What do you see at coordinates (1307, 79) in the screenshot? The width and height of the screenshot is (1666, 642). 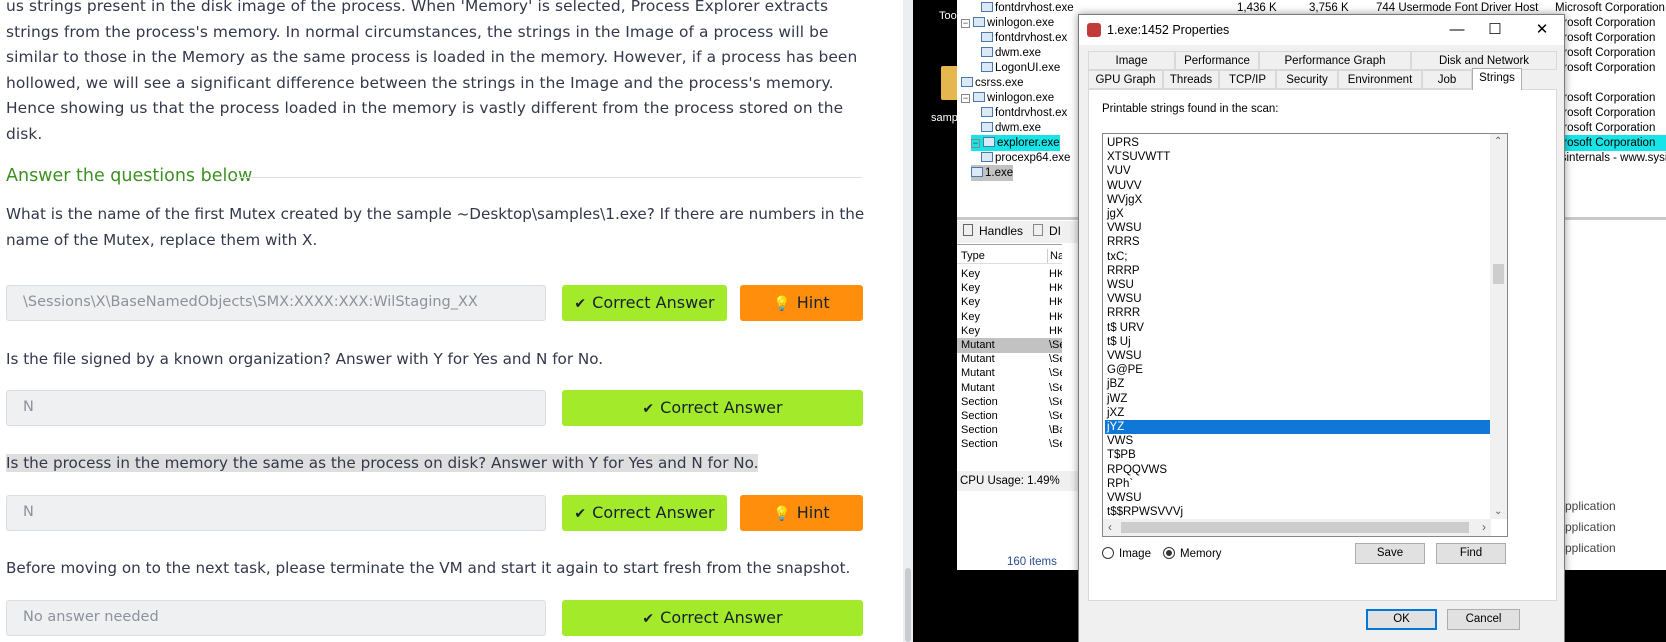 I see `tab-security: Security` at bounding box center [1307, 79].